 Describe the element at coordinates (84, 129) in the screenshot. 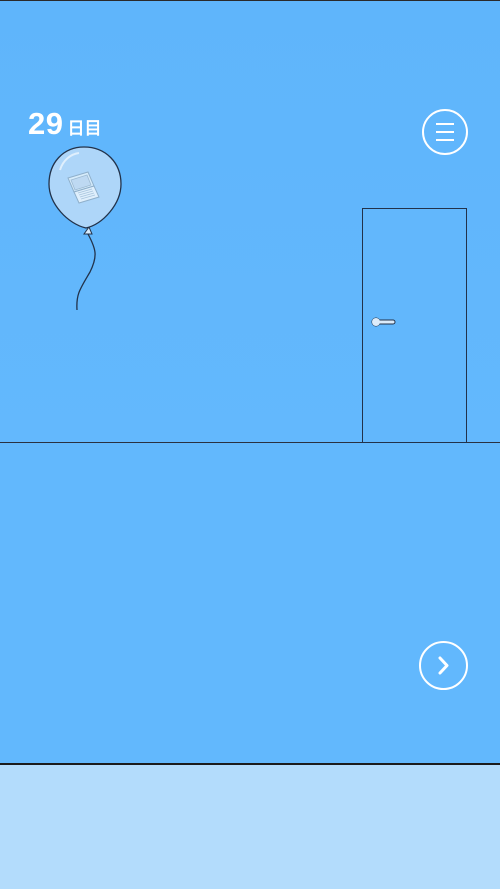

I see `day-unit-label: 日目` at that location.